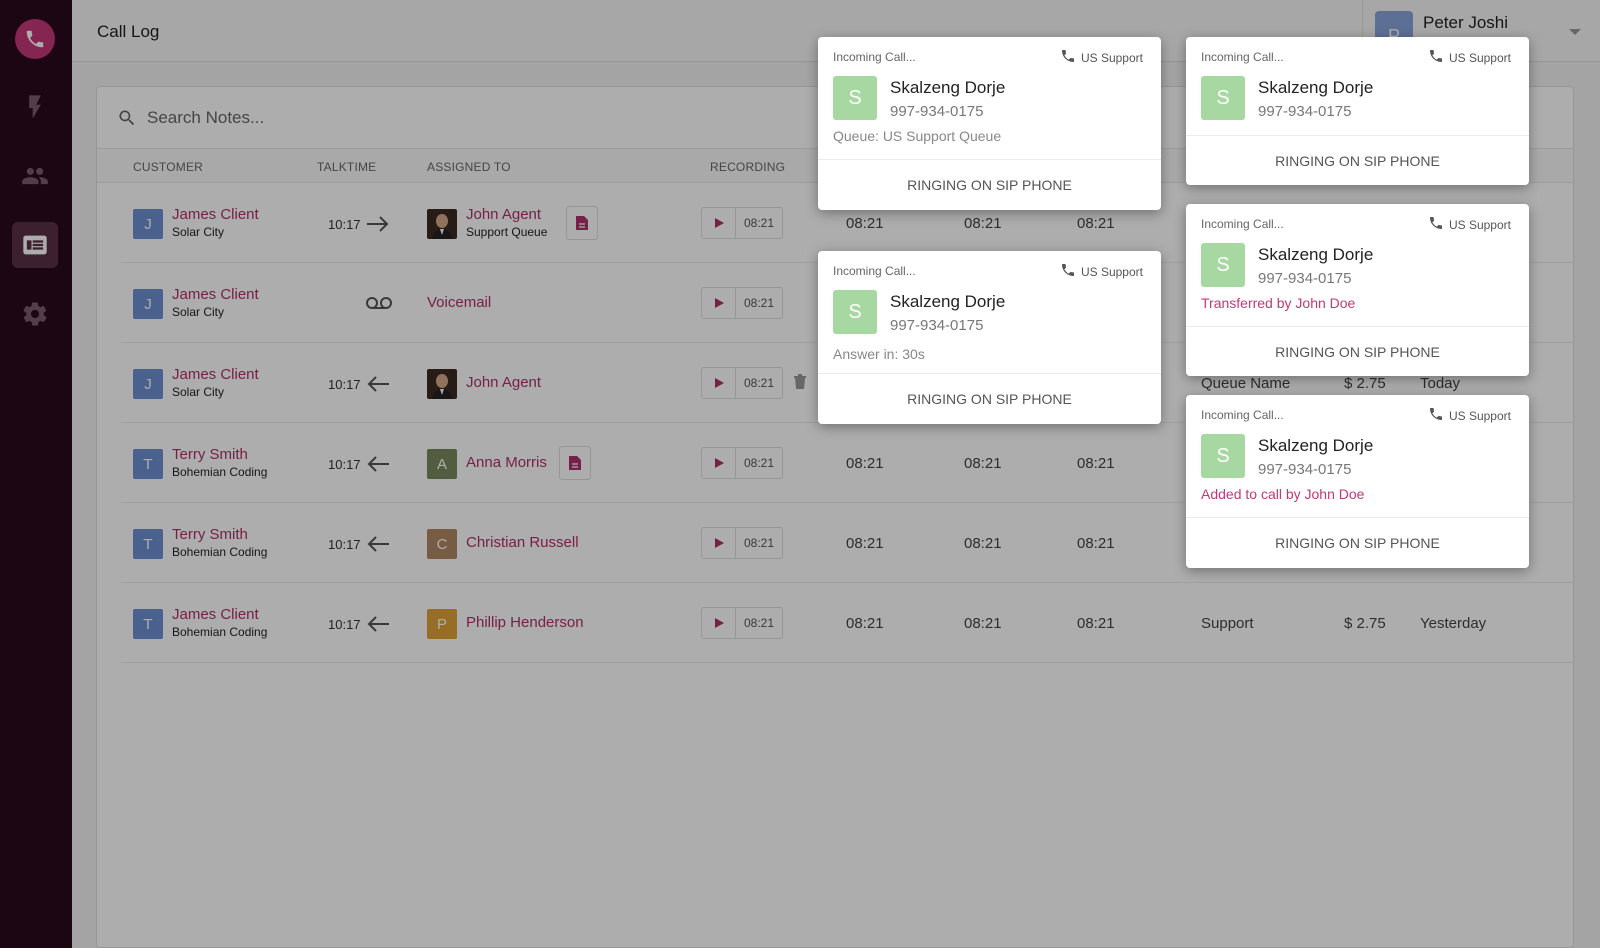 This screenshot has width=1600, height=948. Describe the element at coordinates (1283, 494) in the screenshot. I see `call-info: Added to call by John Doe` at that location.